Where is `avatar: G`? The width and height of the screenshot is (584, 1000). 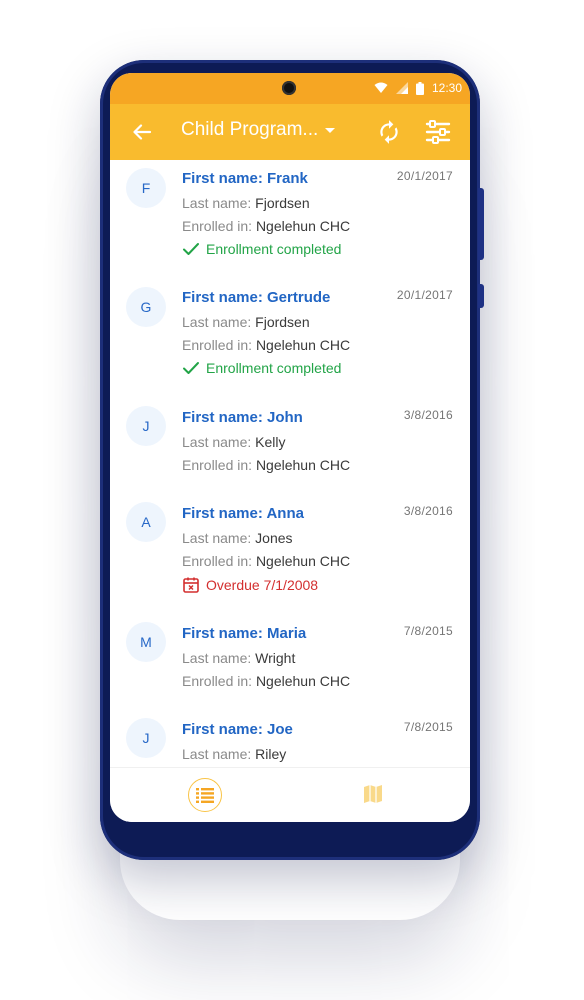 avatar: G is located at coordinates (146, 307).